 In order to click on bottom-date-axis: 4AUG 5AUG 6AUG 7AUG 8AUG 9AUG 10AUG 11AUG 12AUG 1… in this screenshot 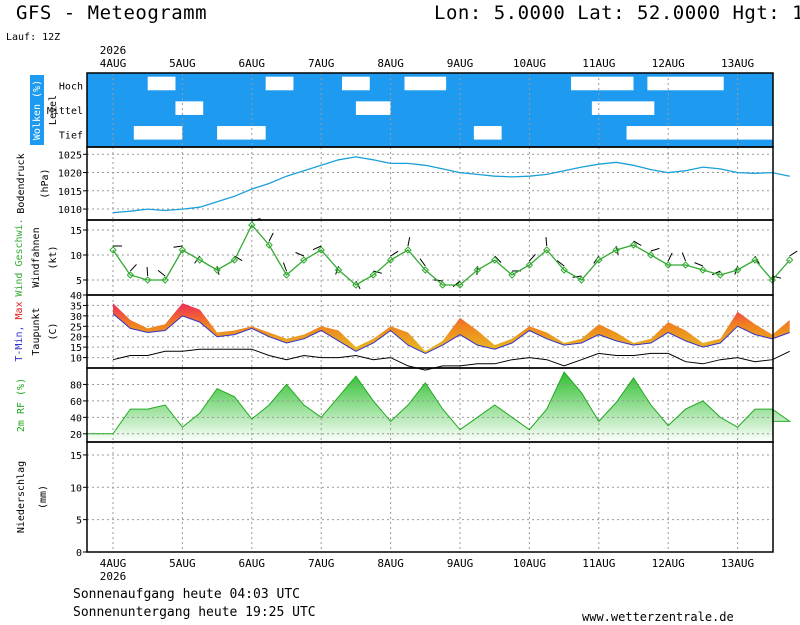, I will do `click(427, 570)`.